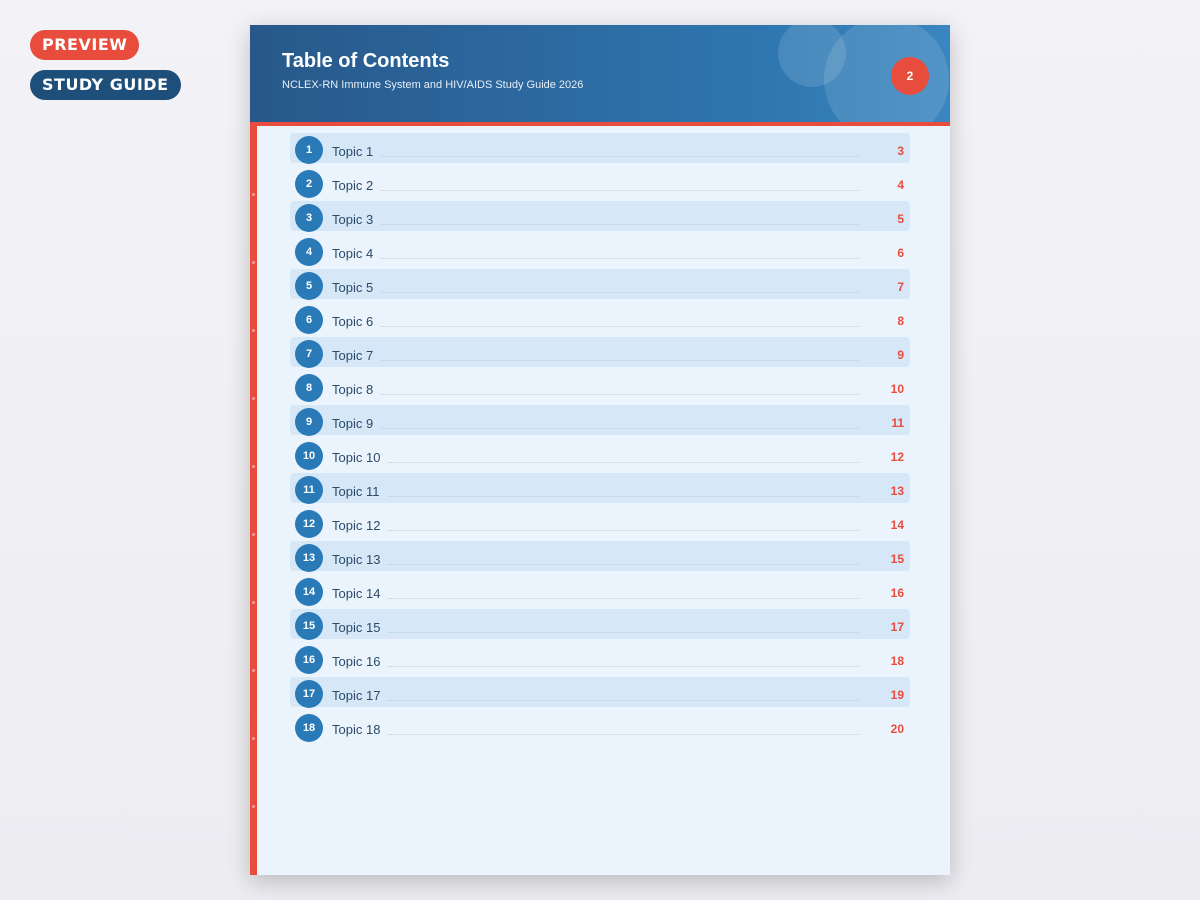 The width and height of the screenshot is (1200, 900). What do you see at coordinates (309, 626) in the screenshot?
I see `toc-entry-number: 15` at bounding box center [309, 626].